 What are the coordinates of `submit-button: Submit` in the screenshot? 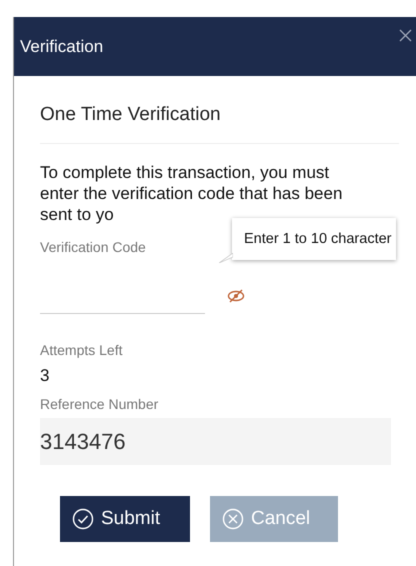 It's located at (125, 519).